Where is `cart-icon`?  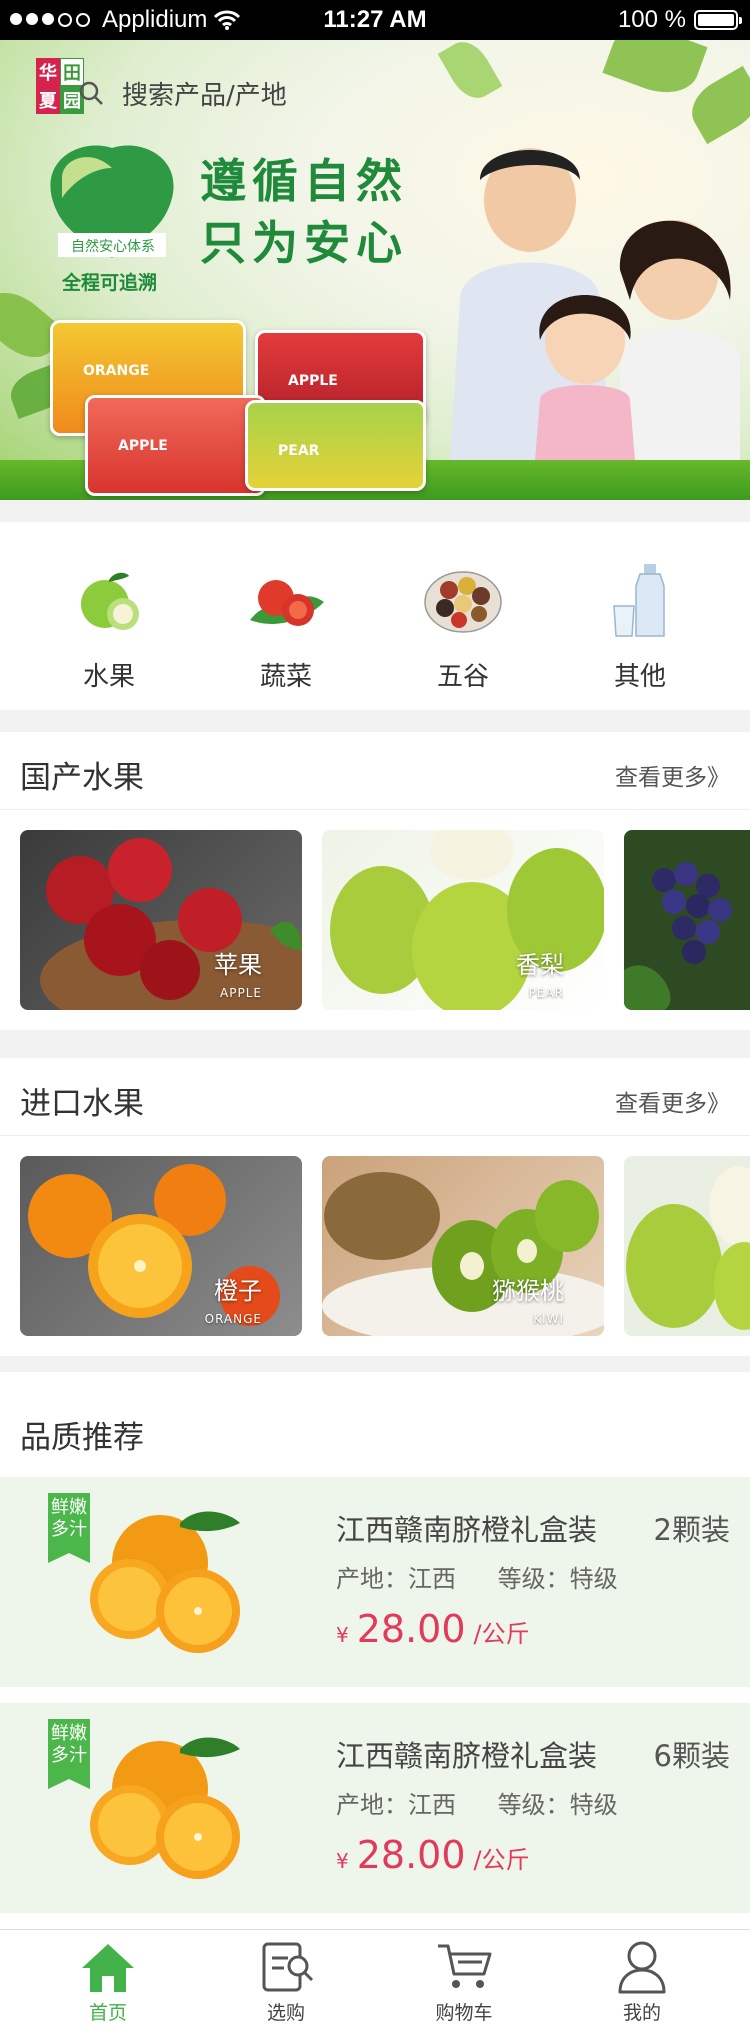
cart-icon is located at coordinates (465, 1966).